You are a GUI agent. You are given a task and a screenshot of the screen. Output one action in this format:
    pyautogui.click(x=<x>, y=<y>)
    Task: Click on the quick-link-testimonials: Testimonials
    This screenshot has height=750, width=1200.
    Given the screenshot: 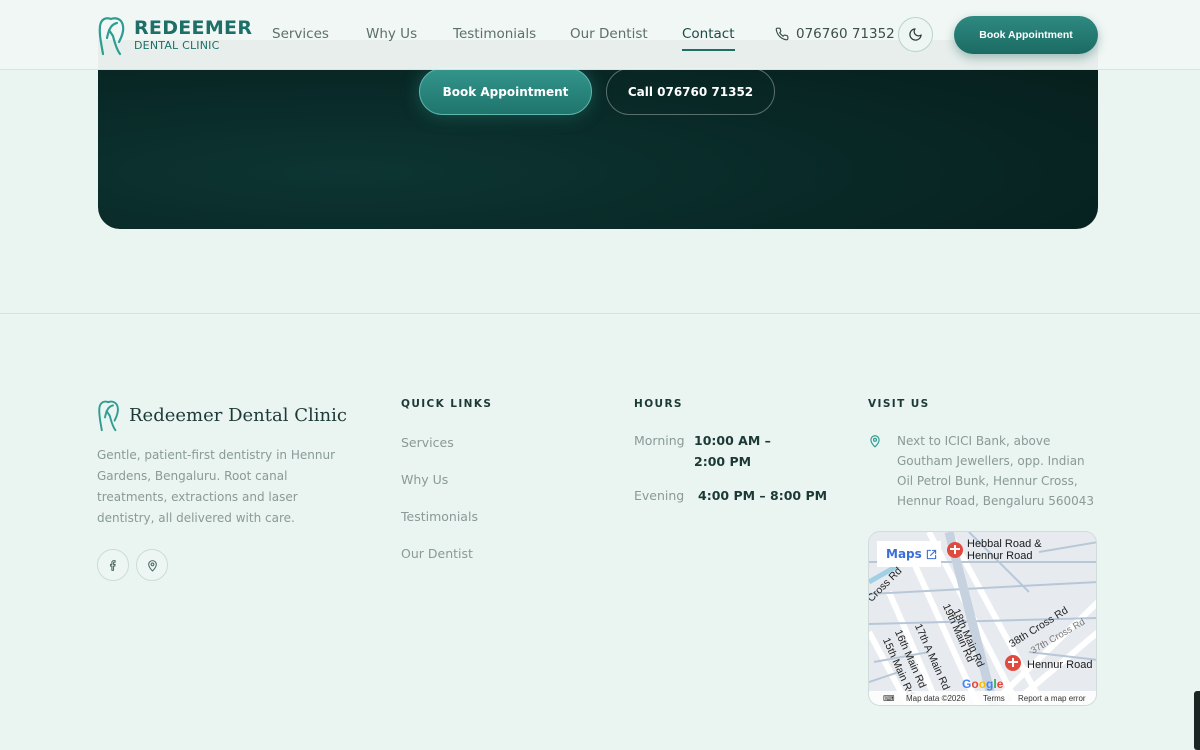 What is the action you would take?
    pyautogui.click(x=439, y=516)
    